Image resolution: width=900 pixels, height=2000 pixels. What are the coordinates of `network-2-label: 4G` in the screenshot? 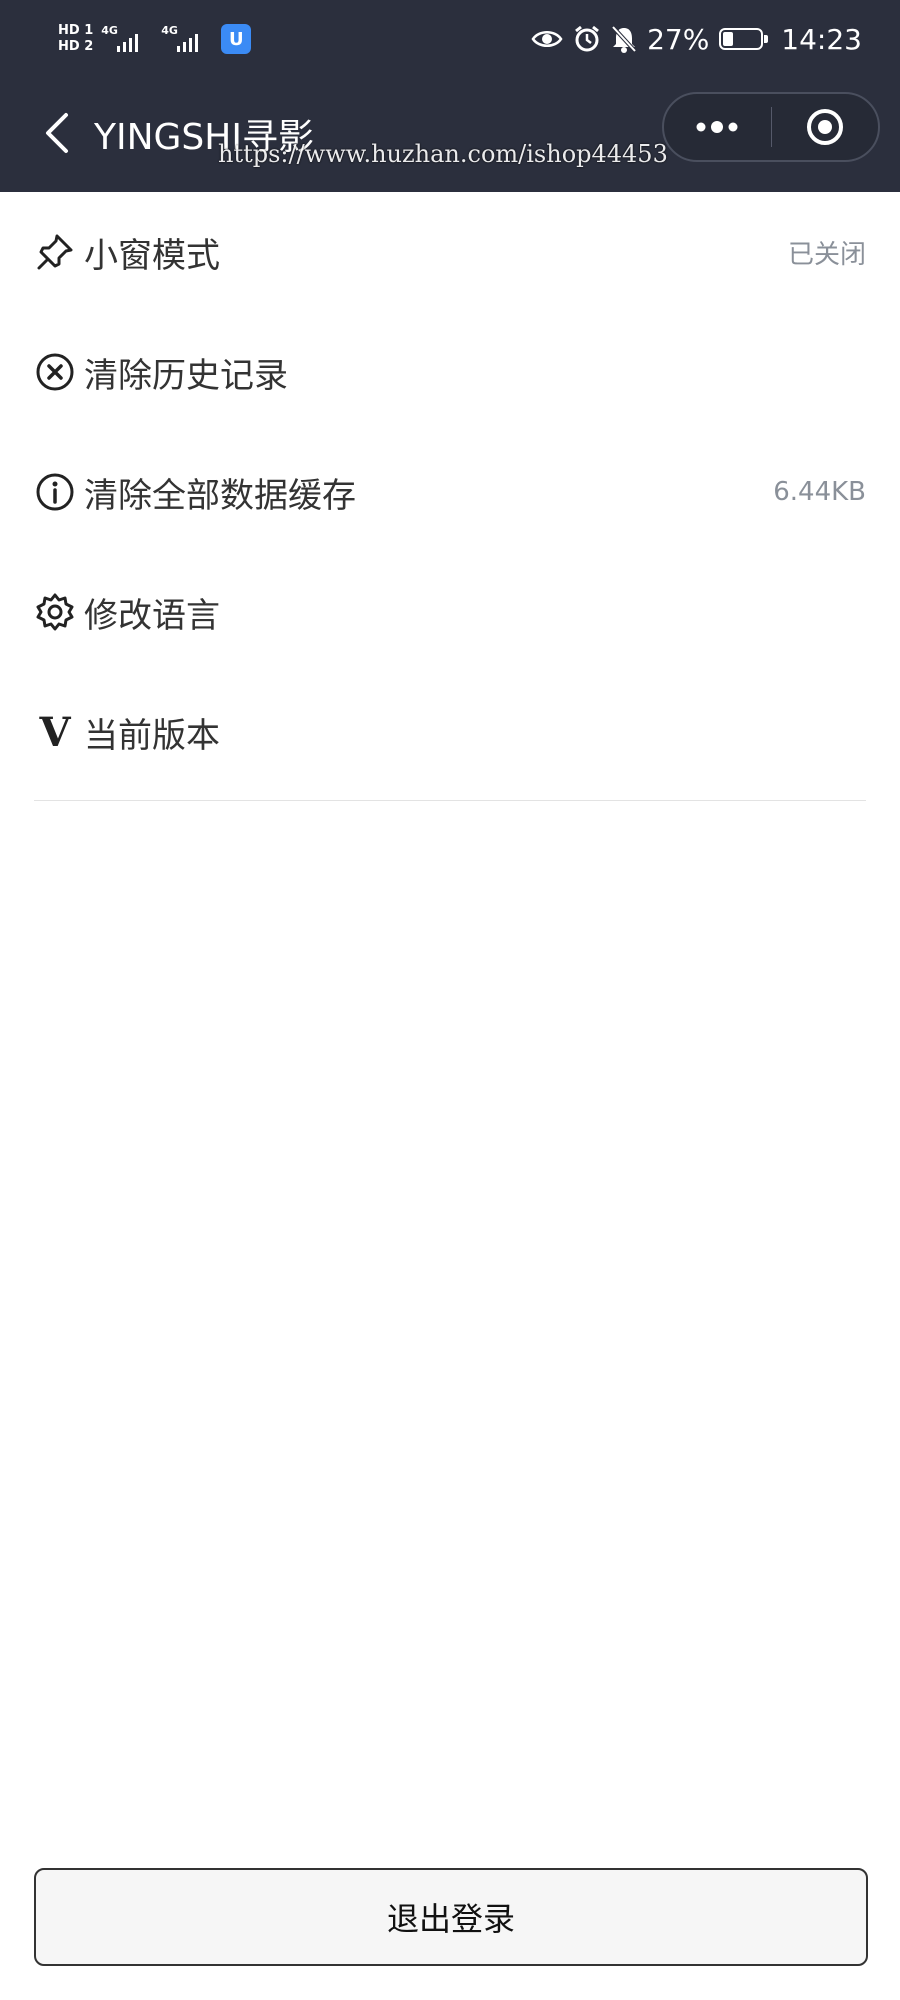 It's located at (169, 30).